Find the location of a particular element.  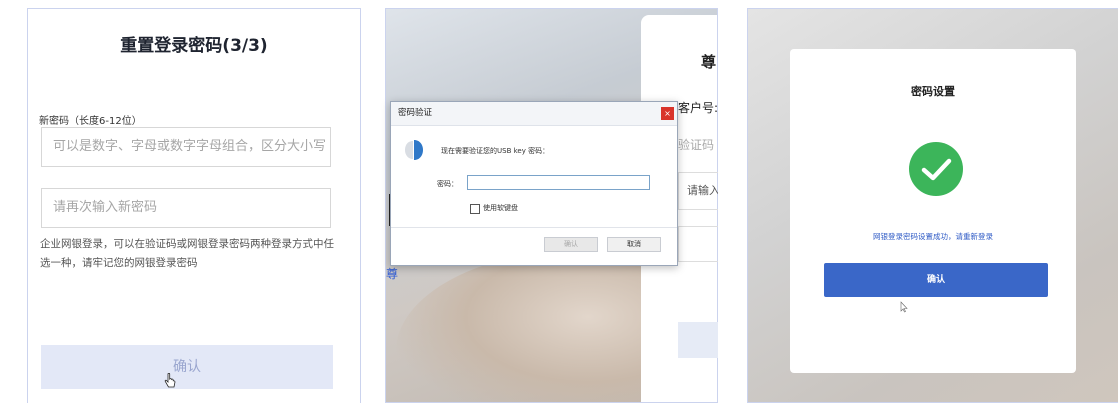

success-title: 密码设置 is located at coordinates (933, 91).